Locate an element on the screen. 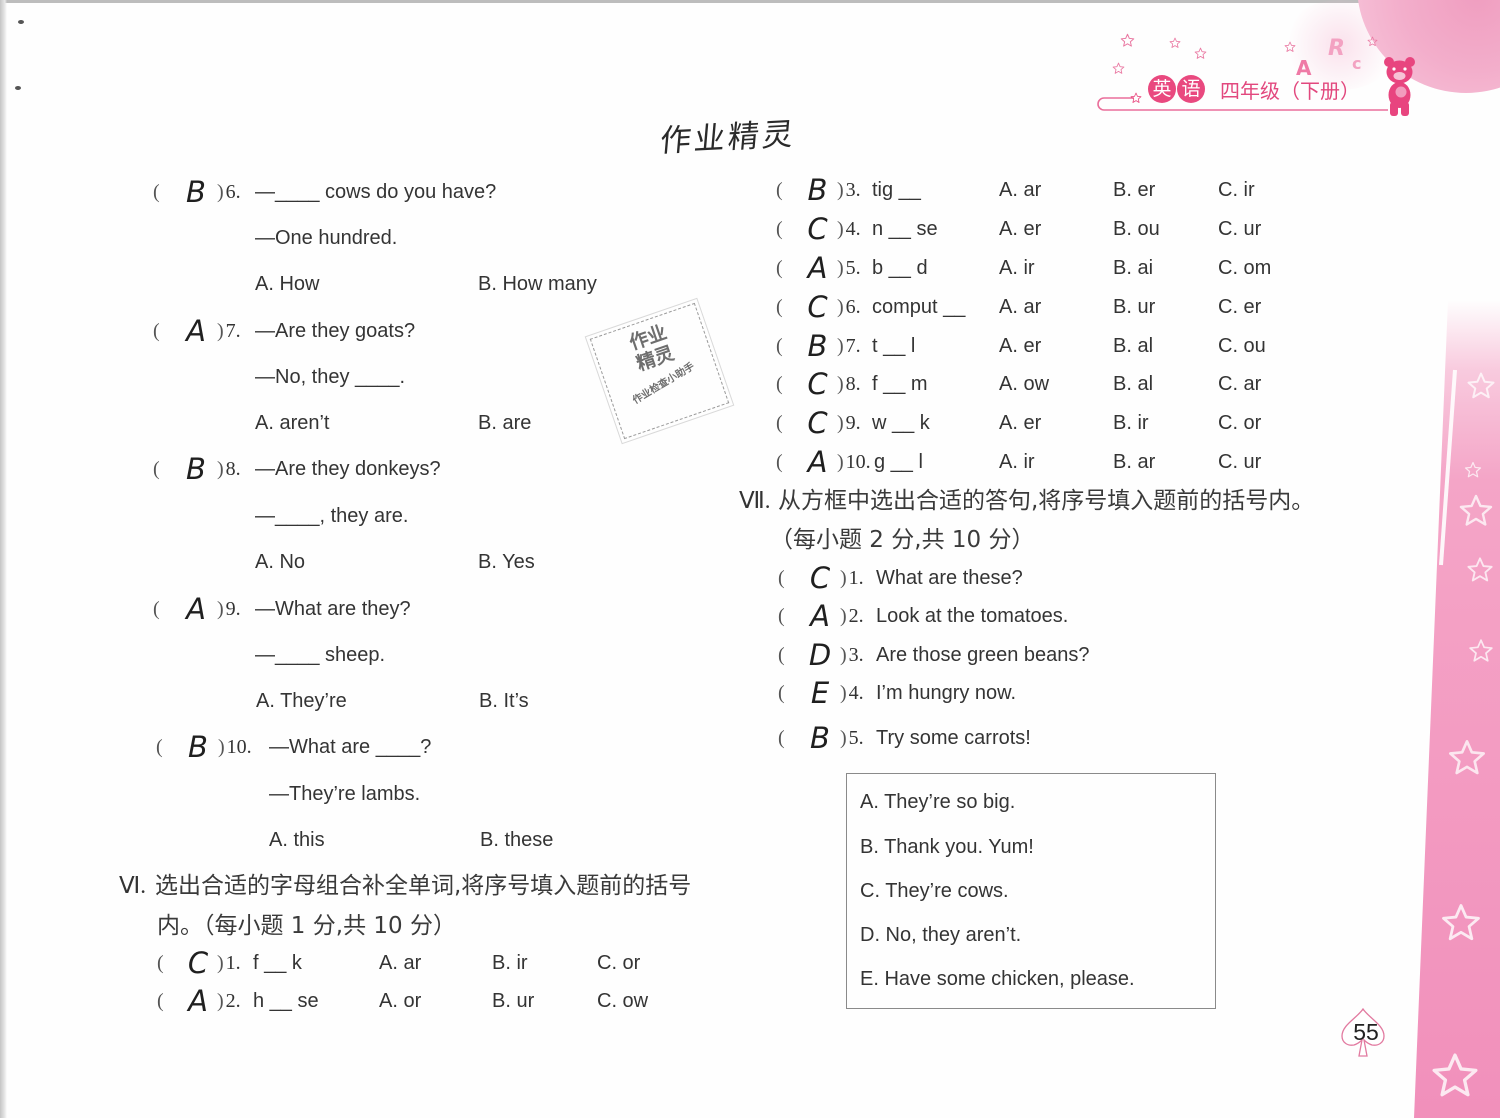  option-c: C. ir is located at coordinates (1236, 190).